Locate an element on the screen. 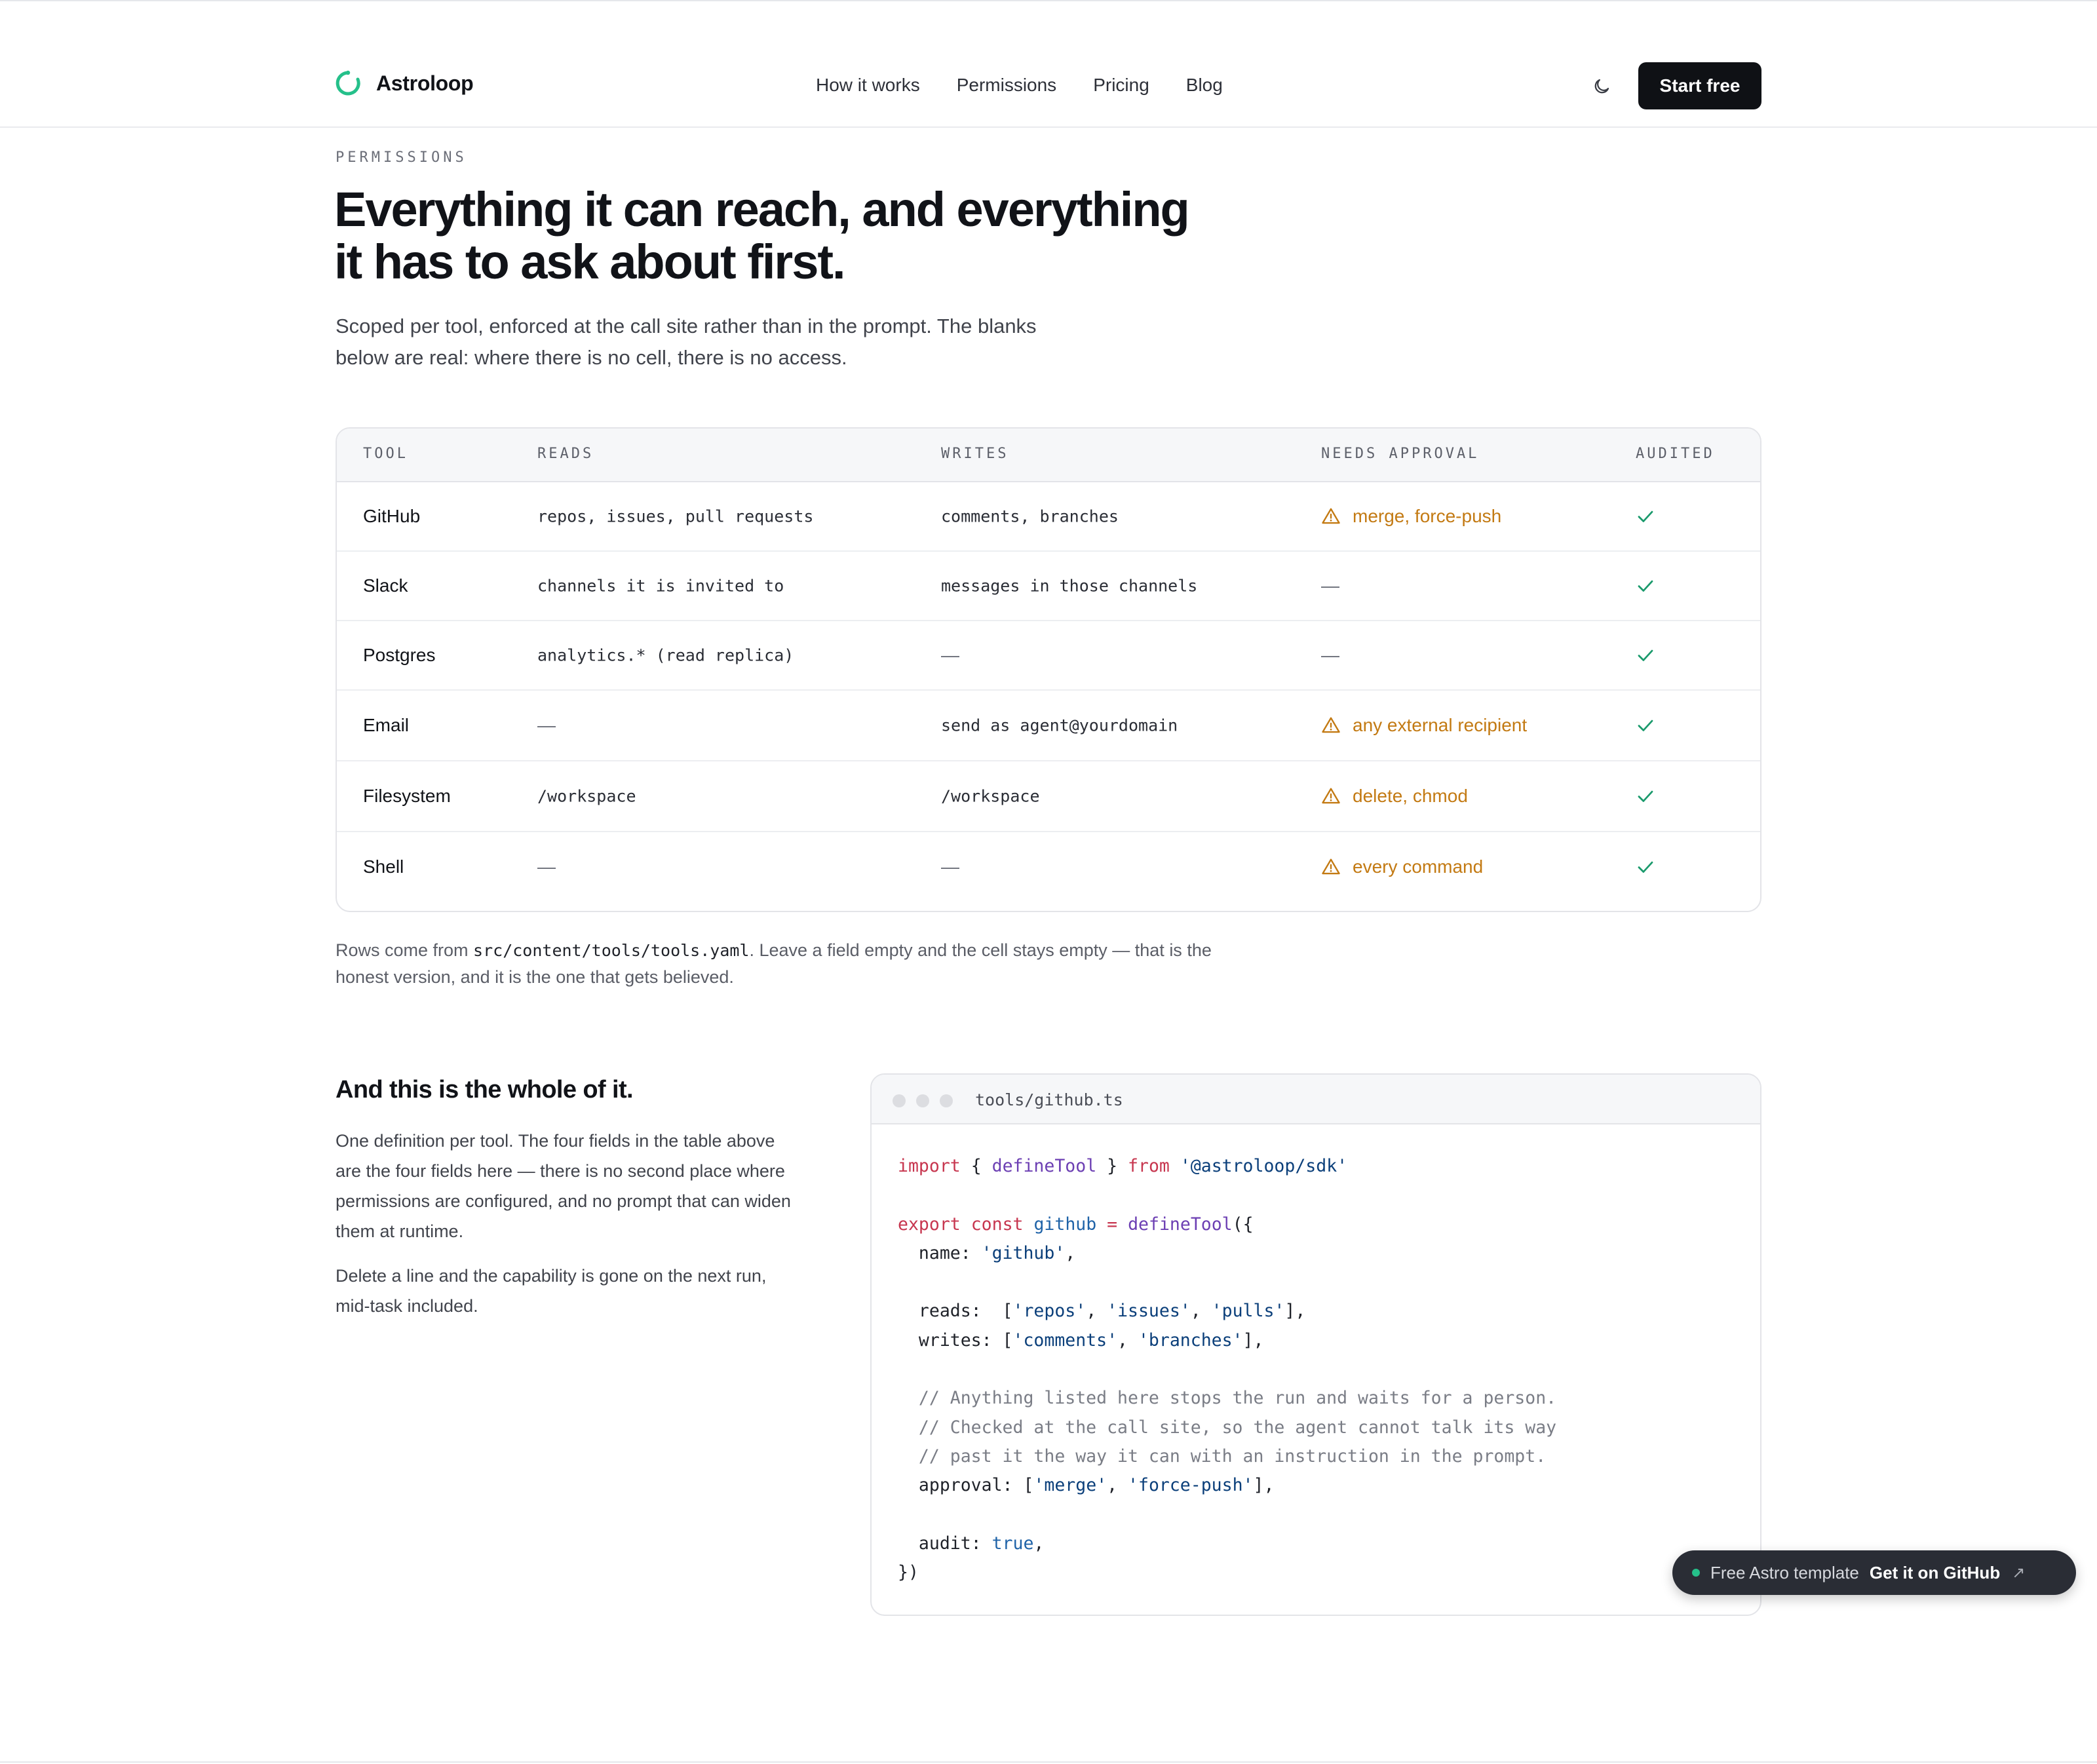 The height and width of the screenshot is (1764, 2097). section-title: And this is the whole of it. is located at coordinates (485, 1089).